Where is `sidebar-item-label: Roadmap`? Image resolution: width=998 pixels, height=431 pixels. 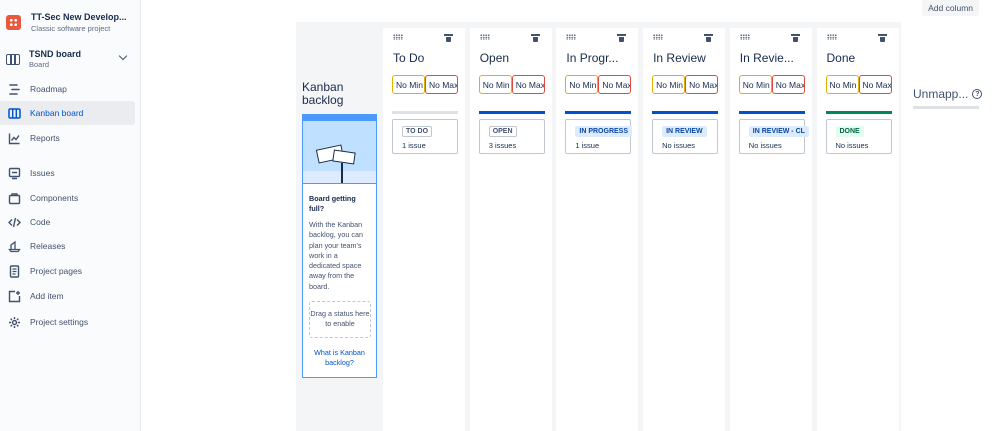
sidebar-item-label: Roadmap is located at coordinates (48, 89).